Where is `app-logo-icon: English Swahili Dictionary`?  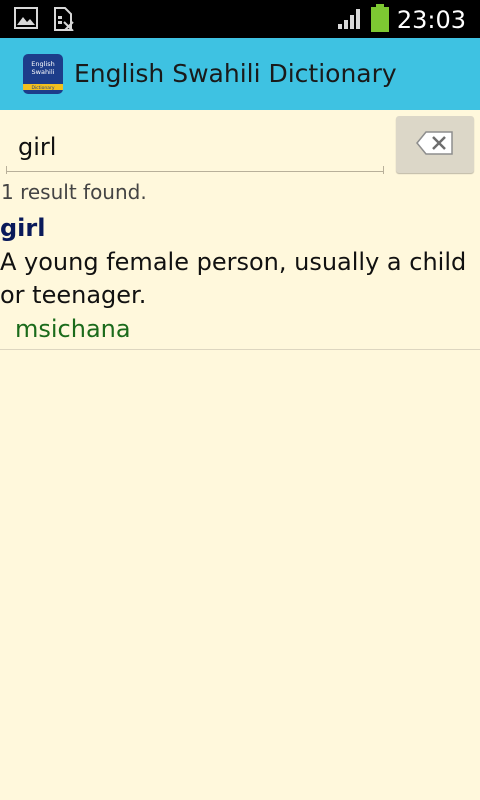
app-logo-icon: English Swahili Dictionary is located at coordinates (43, 74).